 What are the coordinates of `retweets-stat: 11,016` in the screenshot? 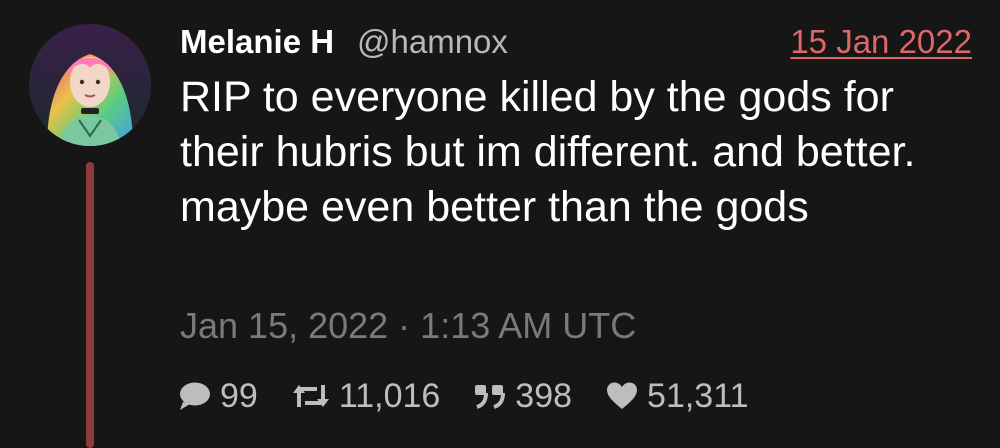 It's located at (365, 396).